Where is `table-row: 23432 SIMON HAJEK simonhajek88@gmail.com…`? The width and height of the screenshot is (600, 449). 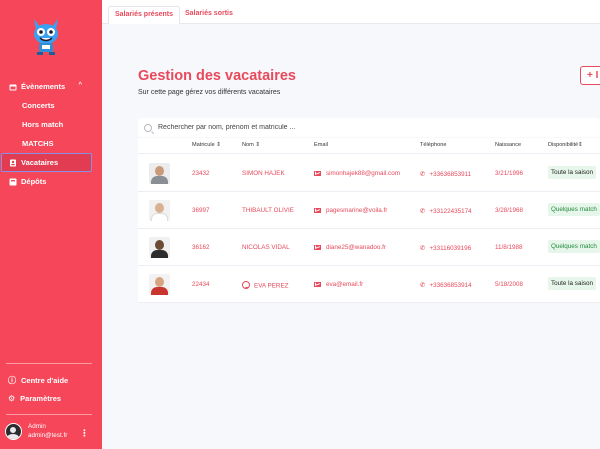
table-row: 23432 SIMON HAJEK simonhajek88@gmail.com… is located at coordinates (369, 173).